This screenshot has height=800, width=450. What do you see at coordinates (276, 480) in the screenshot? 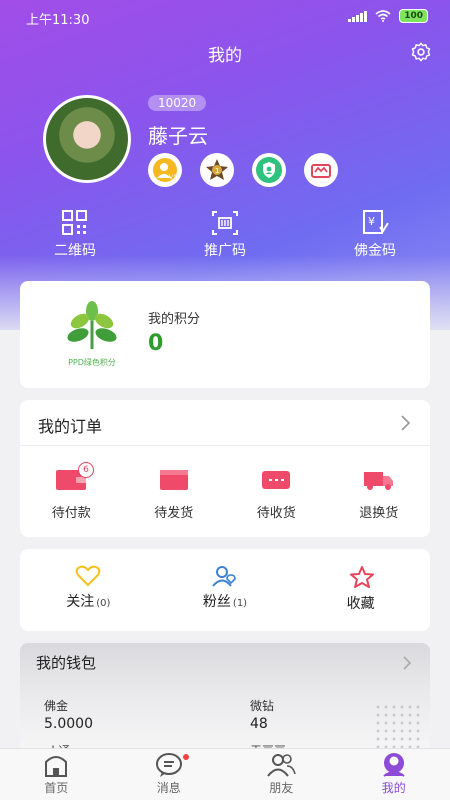
I see `card-icon` at bounding box center [276, 480].